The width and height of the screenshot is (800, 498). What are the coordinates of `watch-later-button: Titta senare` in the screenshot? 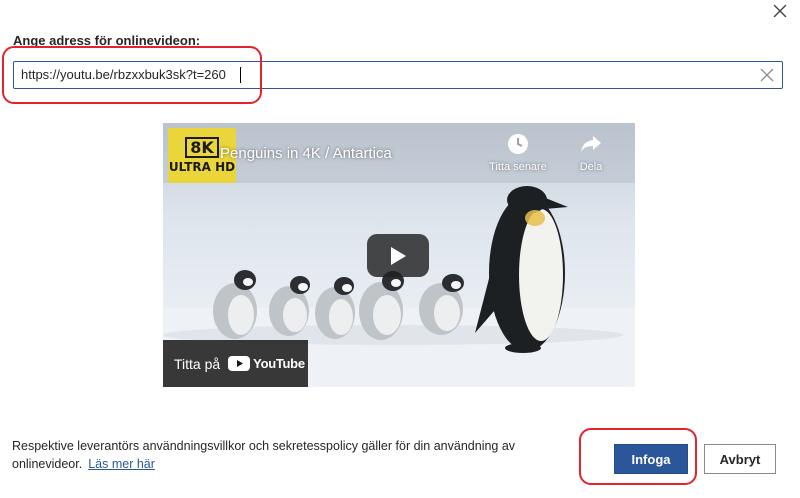 It's located at (518, 153).